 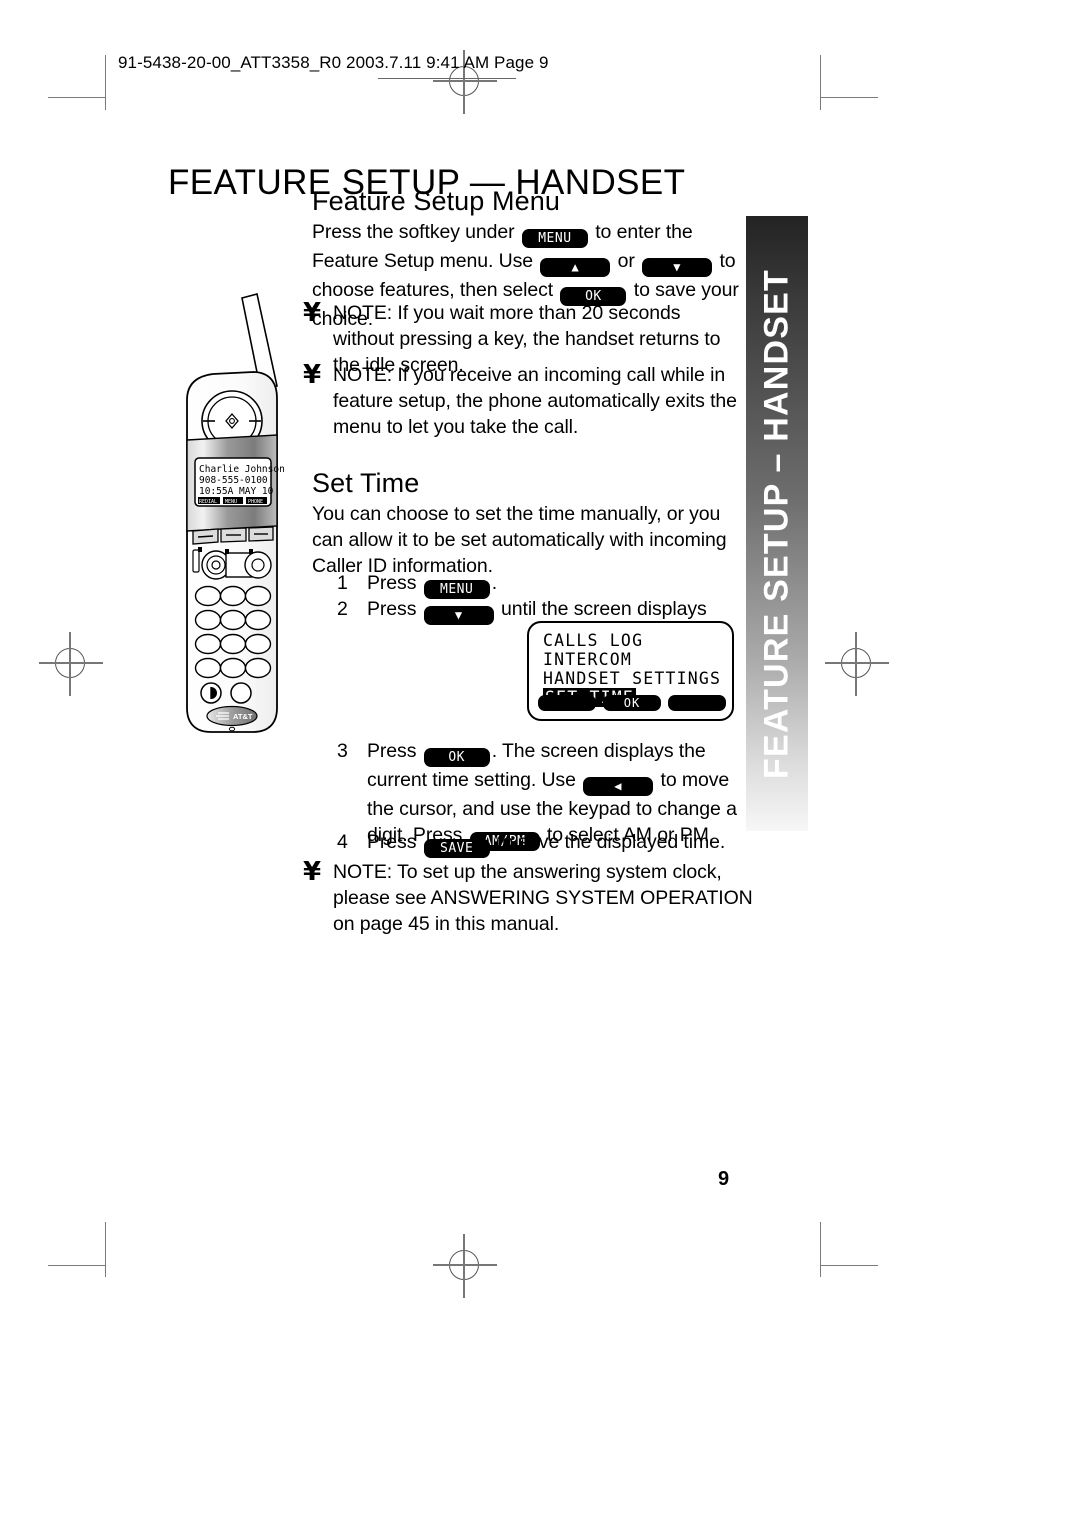 I want to click on lcd-softkey-middle-ok: OK, so click(x=632, y=703).